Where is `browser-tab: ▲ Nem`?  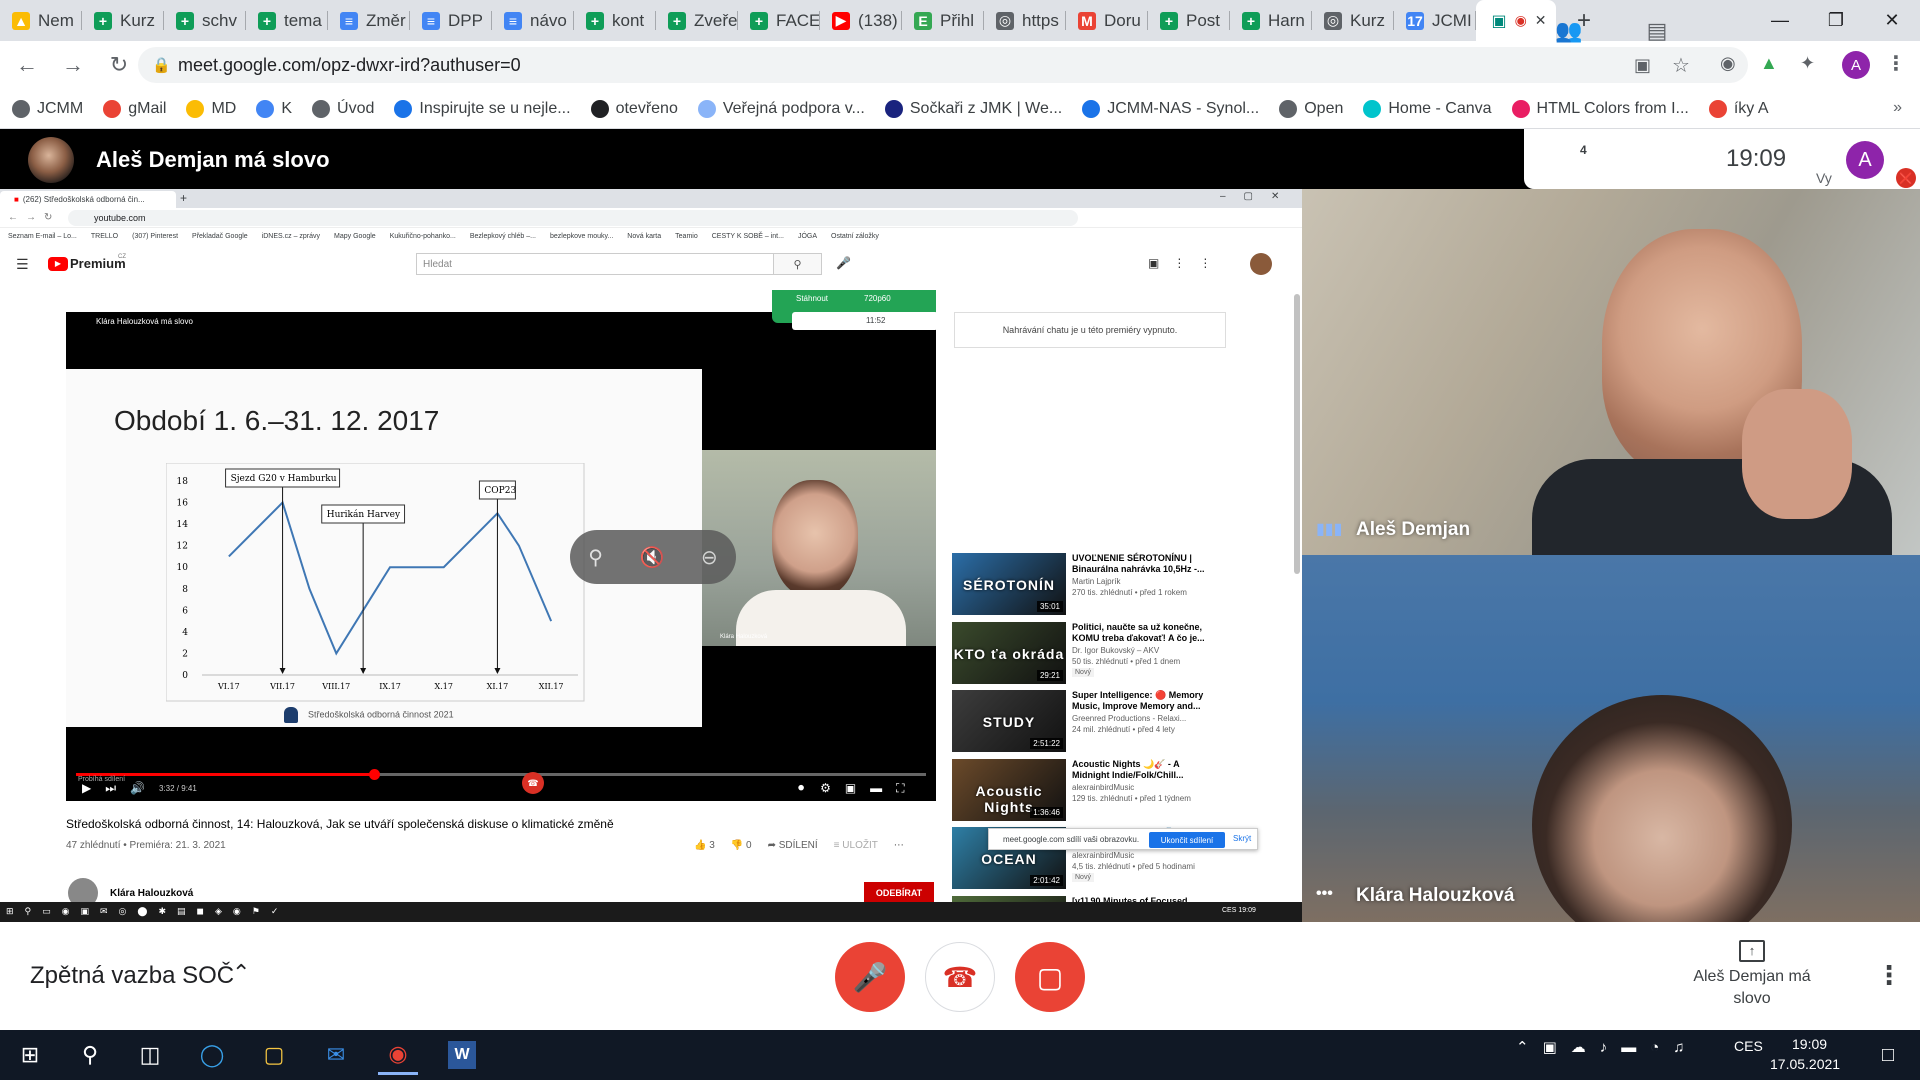 browser-tab: ▲ Nem is located at coordinates (41, 20).